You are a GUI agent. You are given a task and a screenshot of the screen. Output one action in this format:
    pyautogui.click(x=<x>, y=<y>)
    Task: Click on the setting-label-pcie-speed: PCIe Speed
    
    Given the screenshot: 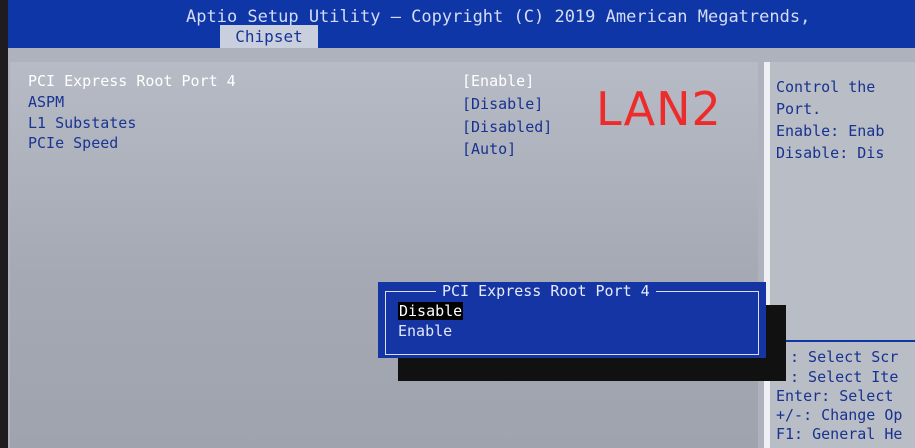 What is the action you would take?
    pyautogui.click(x=73, y=143)
    